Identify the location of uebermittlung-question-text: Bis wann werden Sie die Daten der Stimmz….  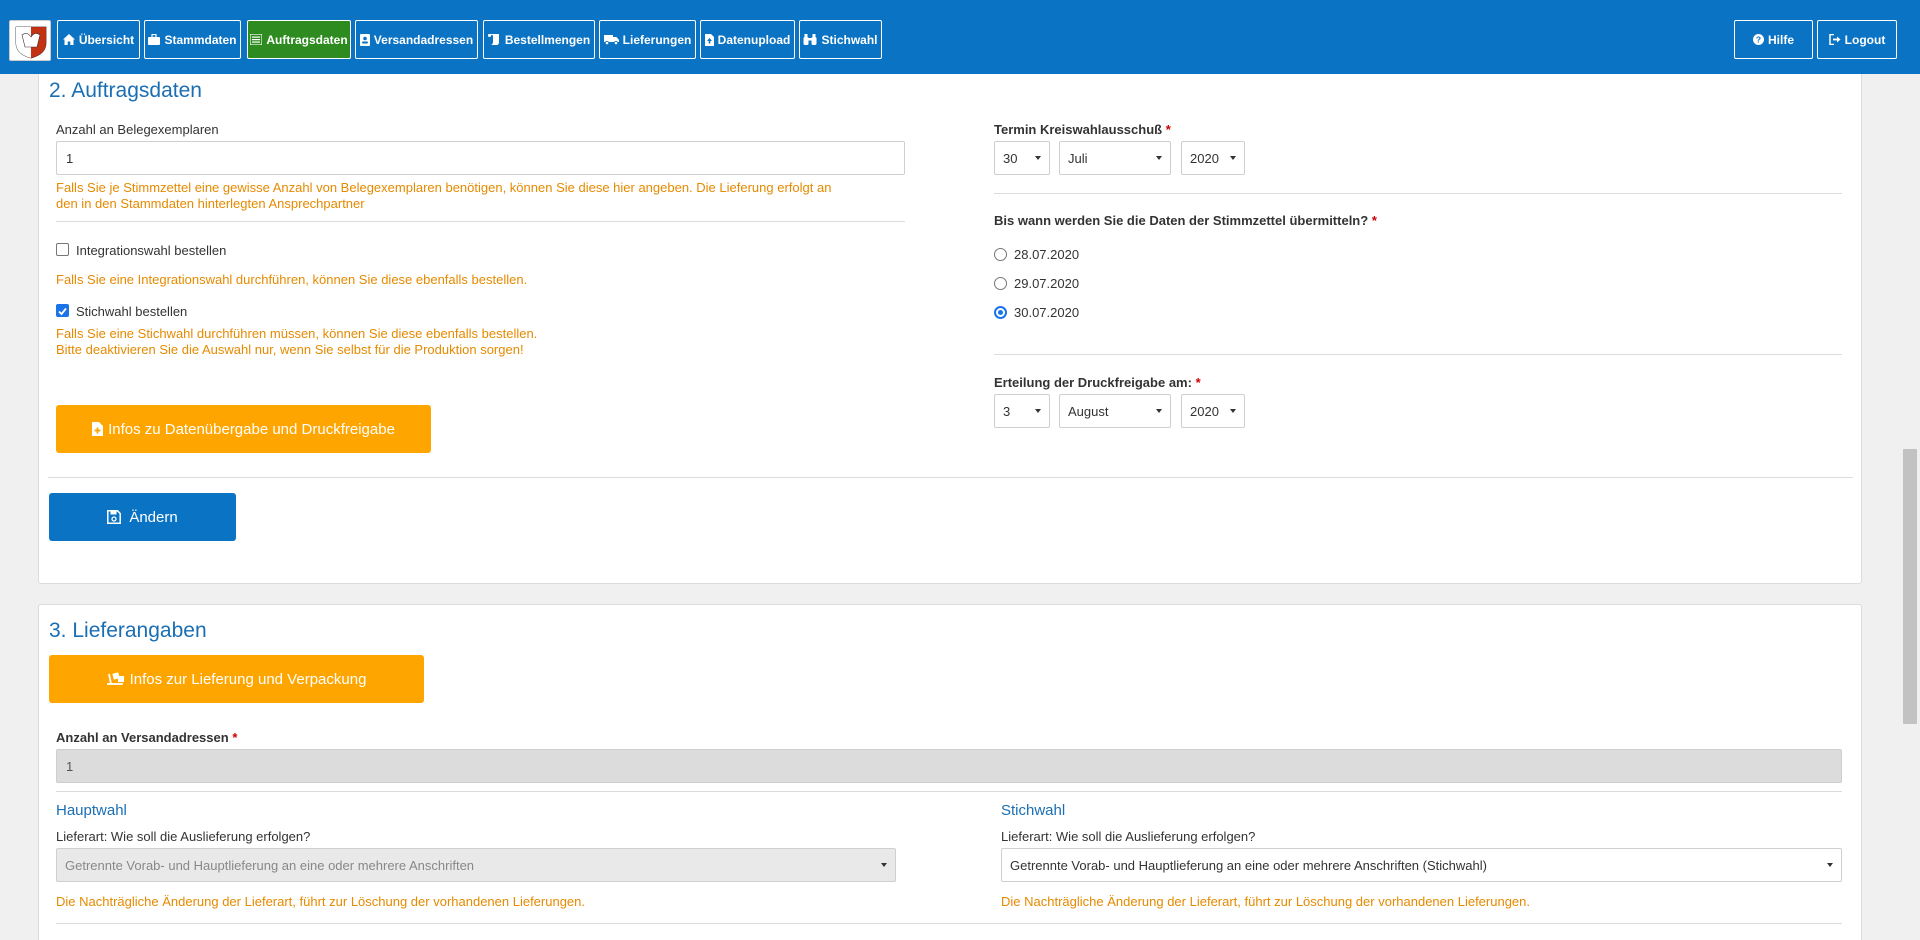
(1181, 220).